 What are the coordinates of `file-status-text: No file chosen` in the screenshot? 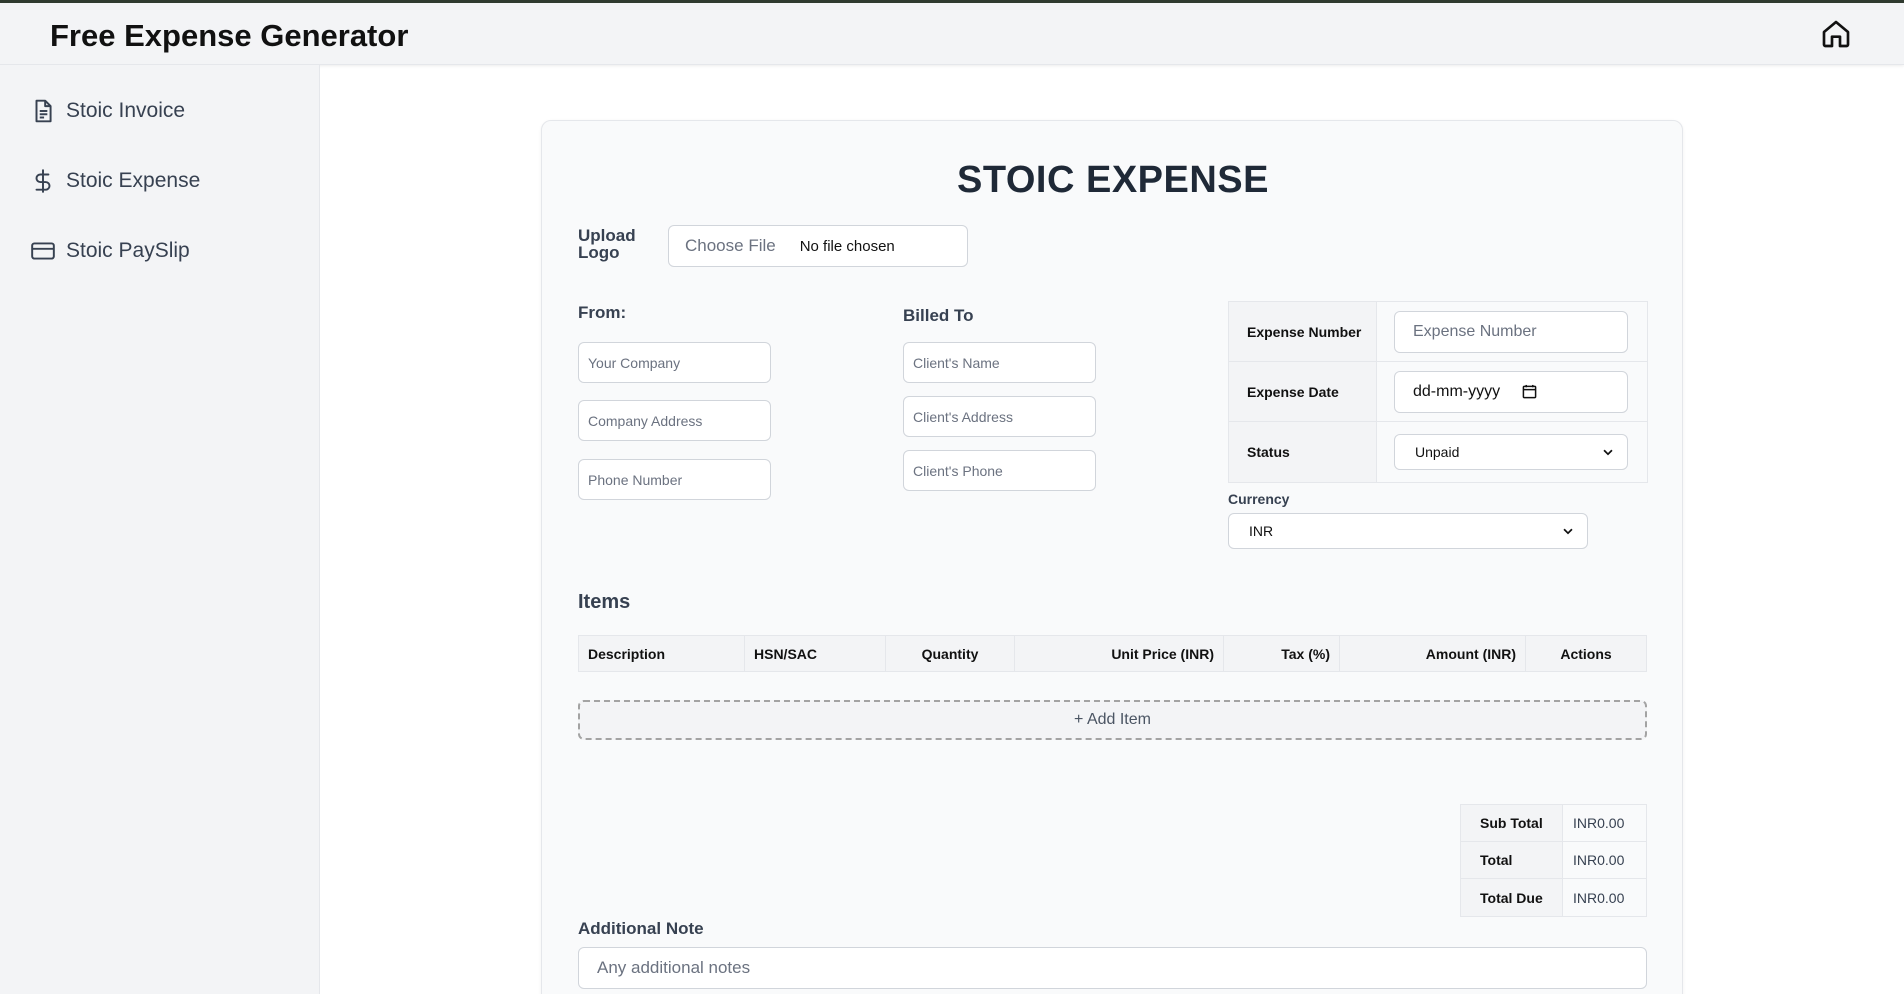 It's located at (847, 246).